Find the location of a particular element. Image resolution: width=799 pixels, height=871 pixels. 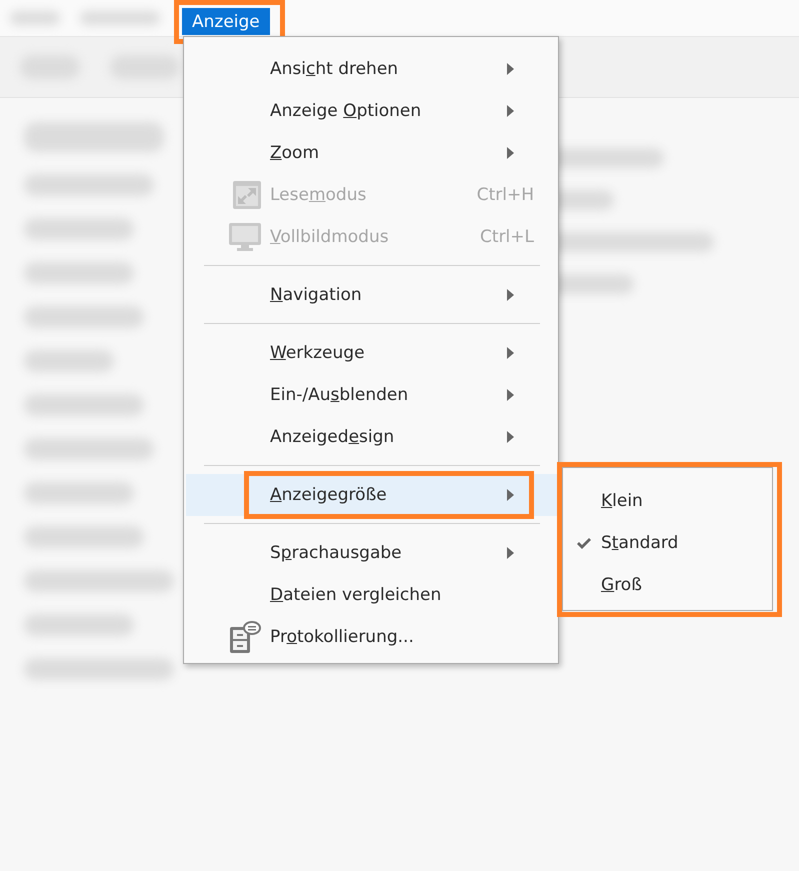

menu-item: Sprachausgabe is located at coordinates (372, 553).